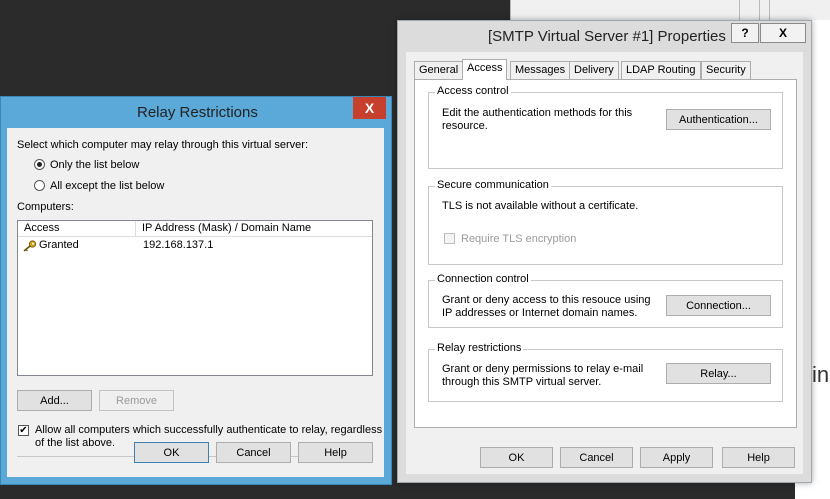 The width and height of the screenshot is (830, 499). I want to click on tab-ldap-routing: LDAP Routing, so click(661, 70).